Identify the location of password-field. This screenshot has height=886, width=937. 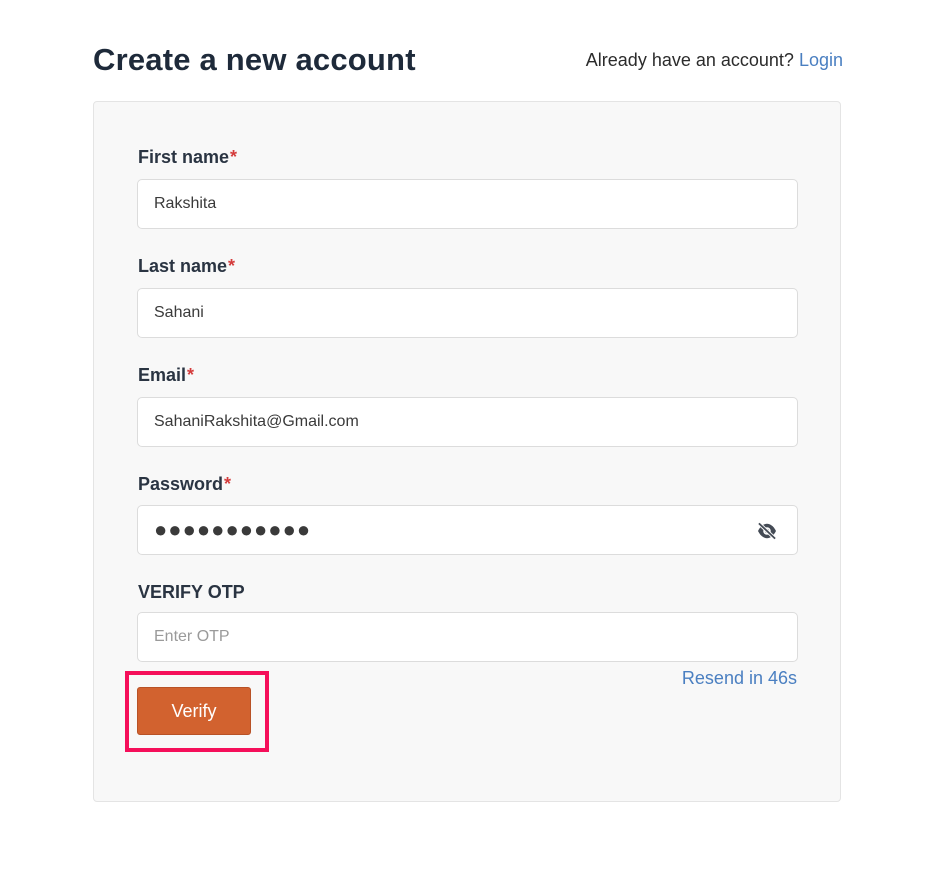
(467, 530).